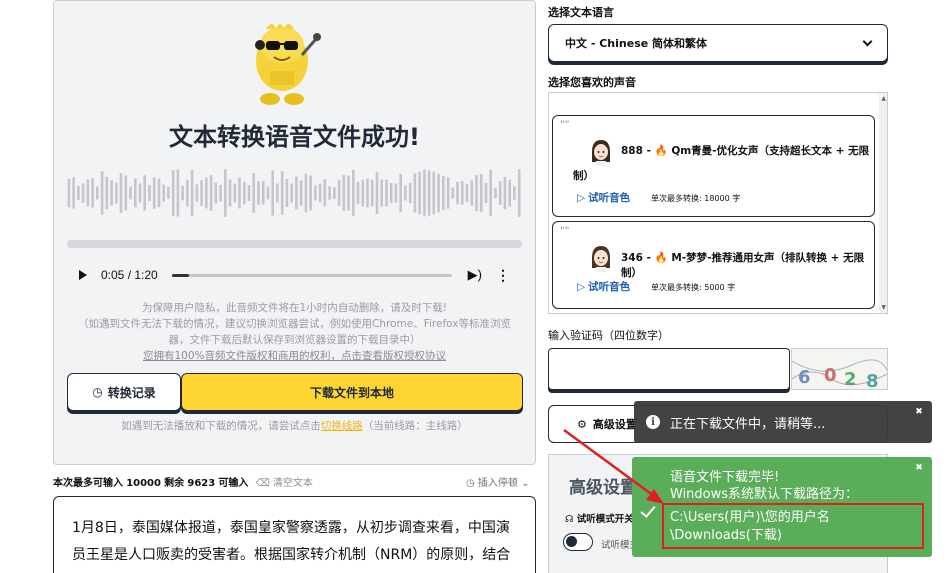 The image size is (950, 573). What do you see at coordinates (718, 43) in the screenshot?
I see `language-select: 中文 - Chinese 简体和繁体` at bounding box center [718, 43].